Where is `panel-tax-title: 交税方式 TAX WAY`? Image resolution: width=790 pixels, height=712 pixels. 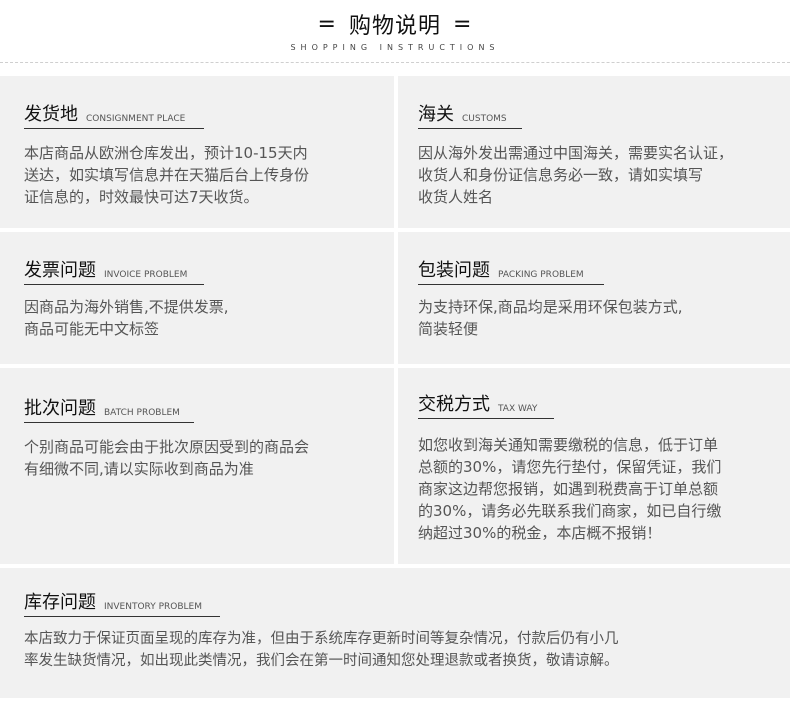 panel-tax-title: 交税方式 TAX WAY is located at coordinates (477, 405).